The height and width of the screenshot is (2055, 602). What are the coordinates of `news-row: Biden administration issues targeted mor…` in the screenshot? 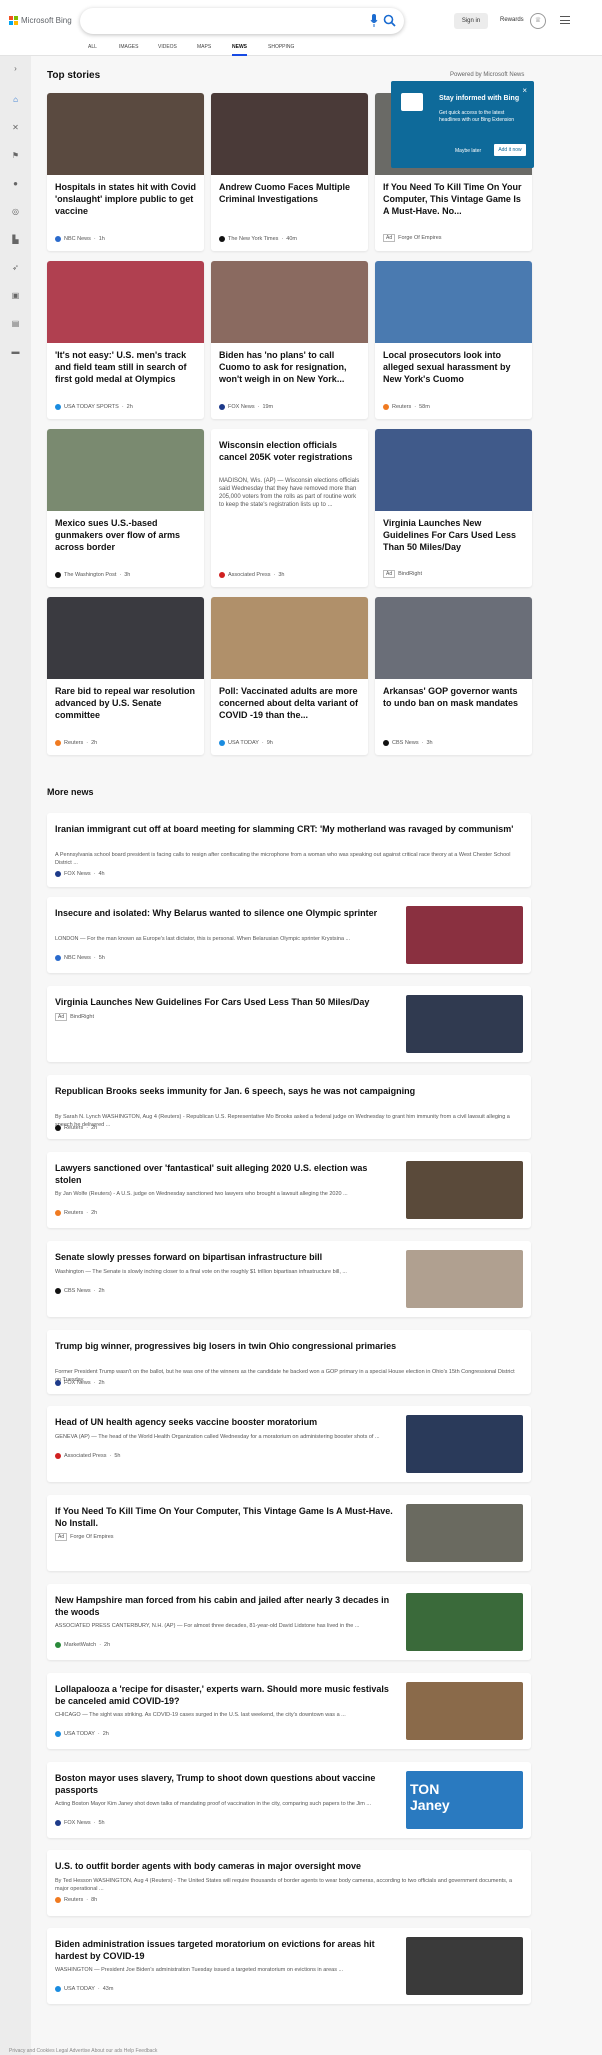 It's located at (289, 1966).